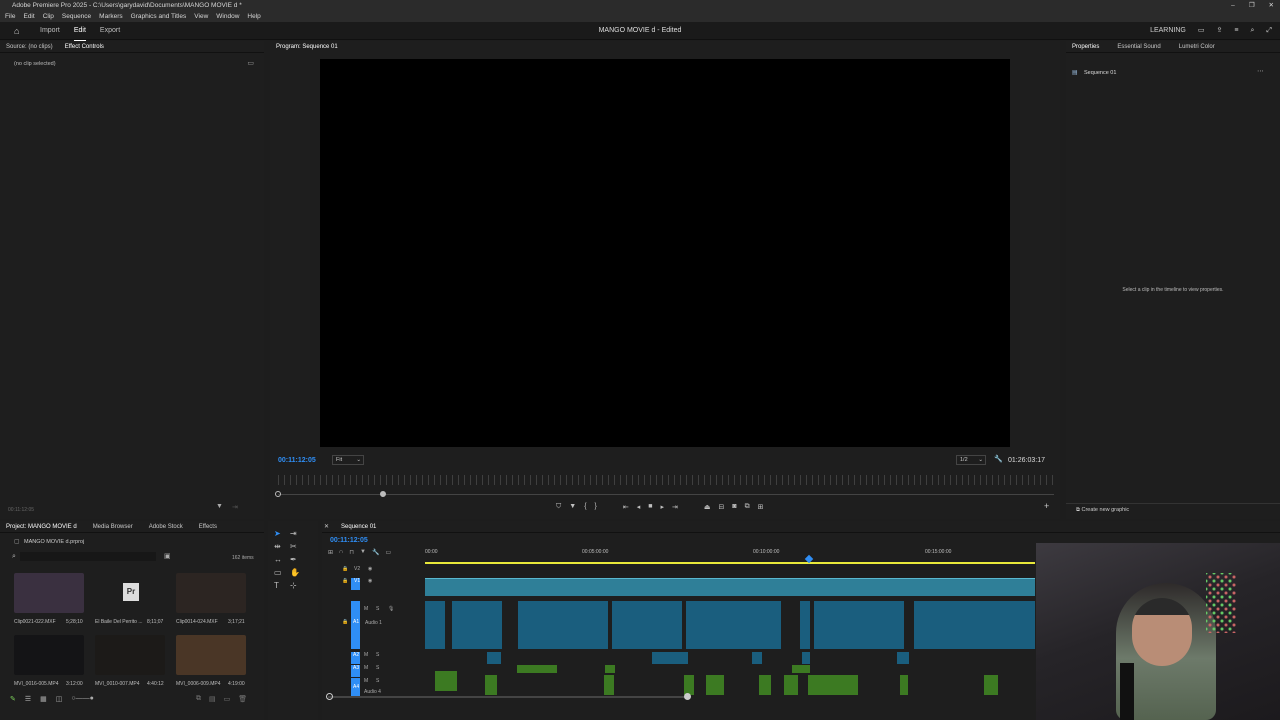 This screenshot has height=720, width=1280. I want to click on list-view-icon: ☰, so click(28, 699).